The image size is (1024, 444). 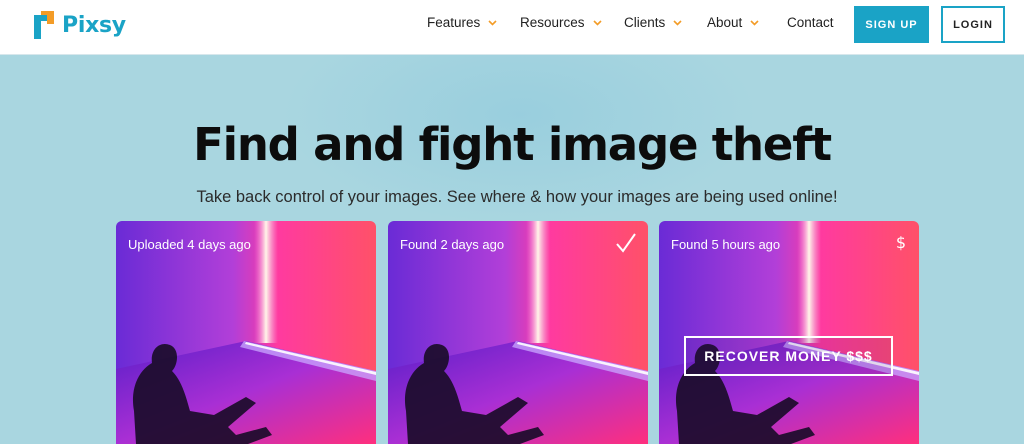 What do you see at coordinates (552, 22) in the screenshot?
I see `nav-item-label: Resources` at bounding box center [552, 22].